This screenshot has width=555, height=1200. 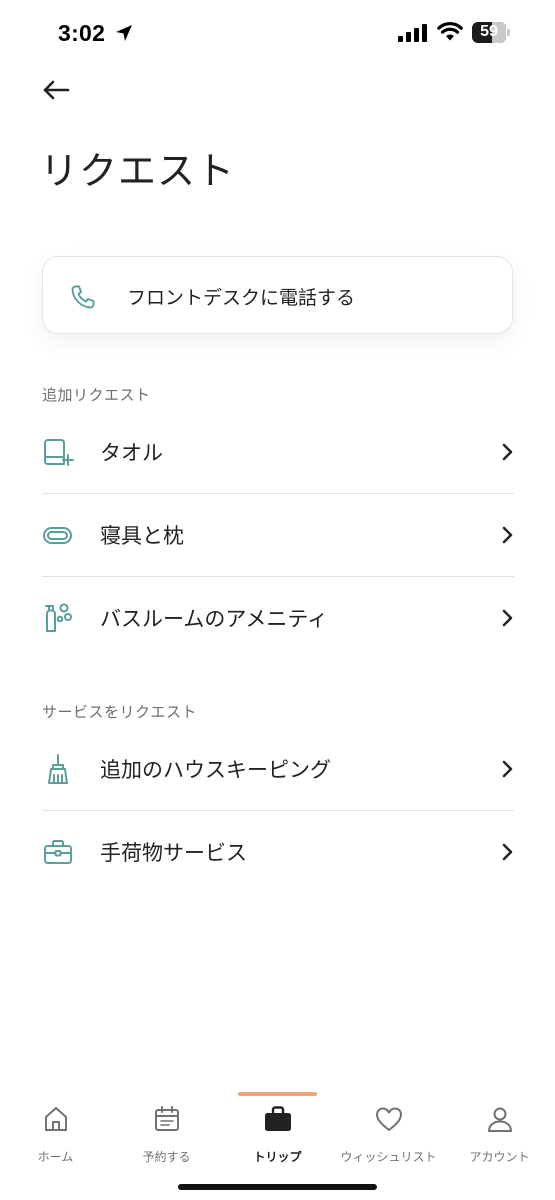 I want to click on tab-label: ウィッシュリスト, so click(x=388, y=1157).